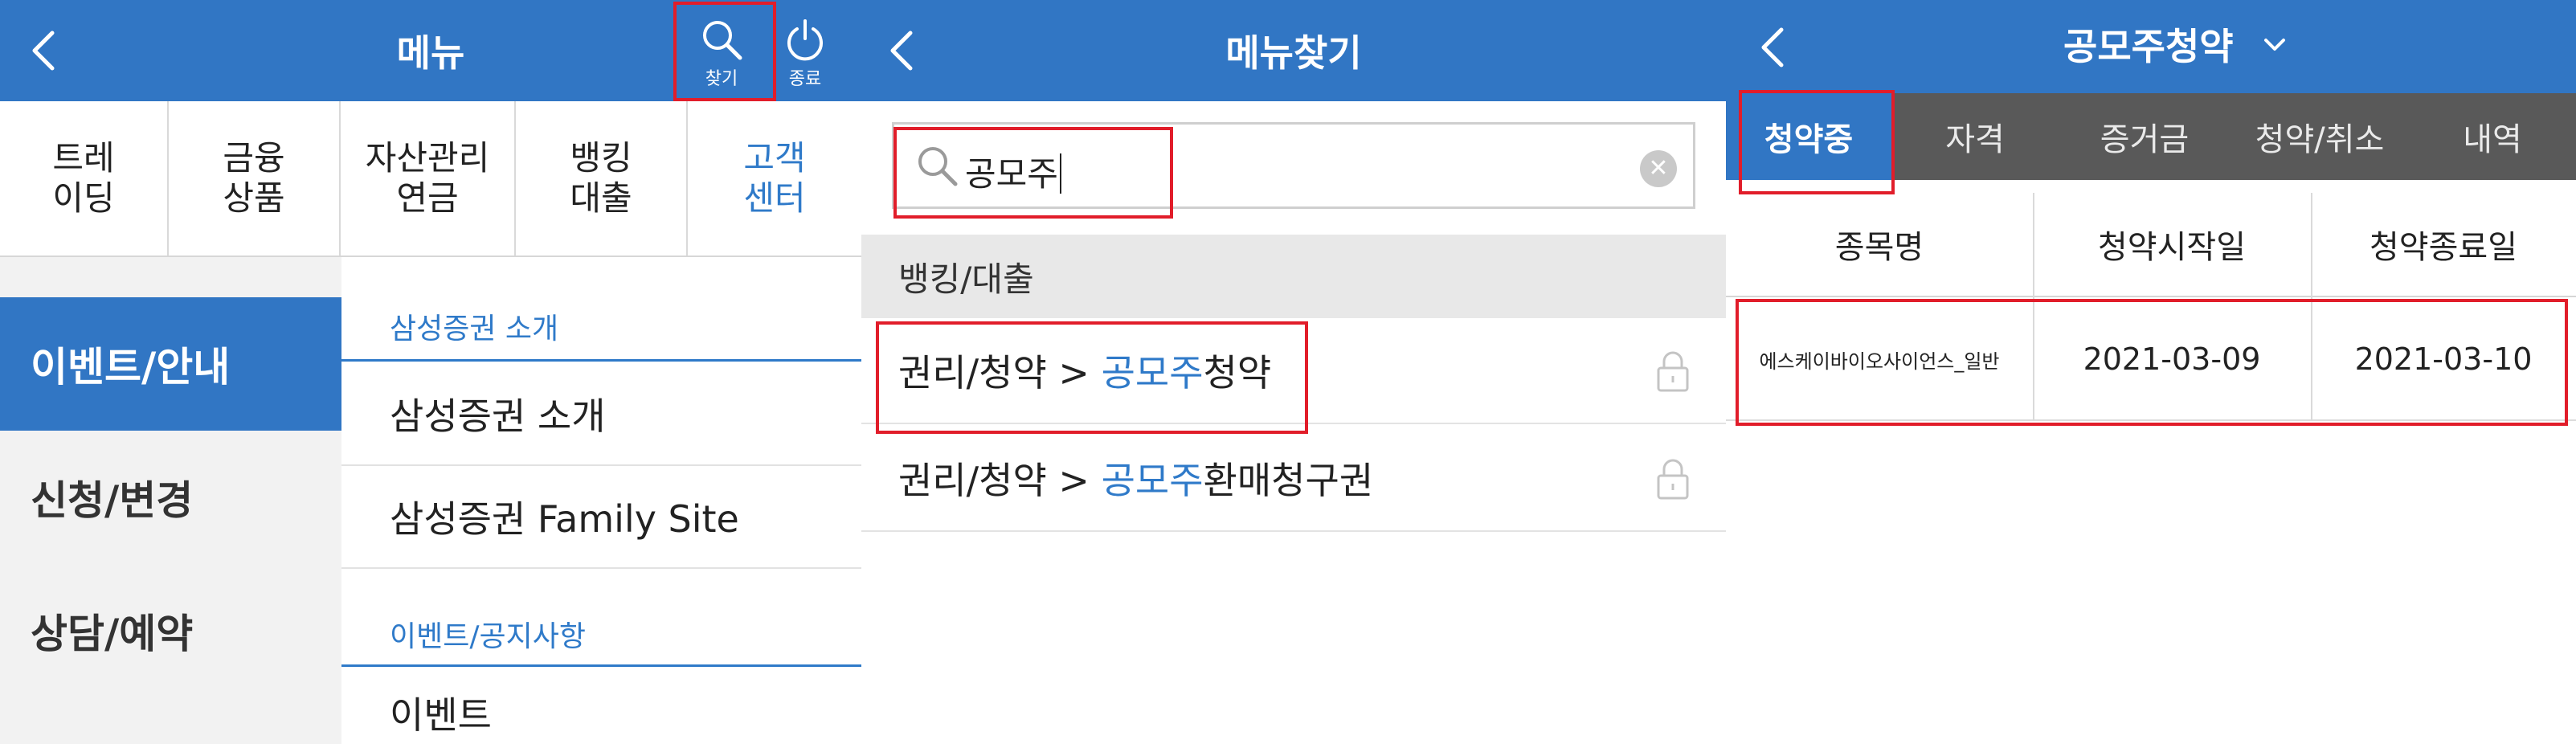  Describe the element at coordinates (2172, 247) in the screenshot. I see `column-header-start: 청약시작일` at that location.